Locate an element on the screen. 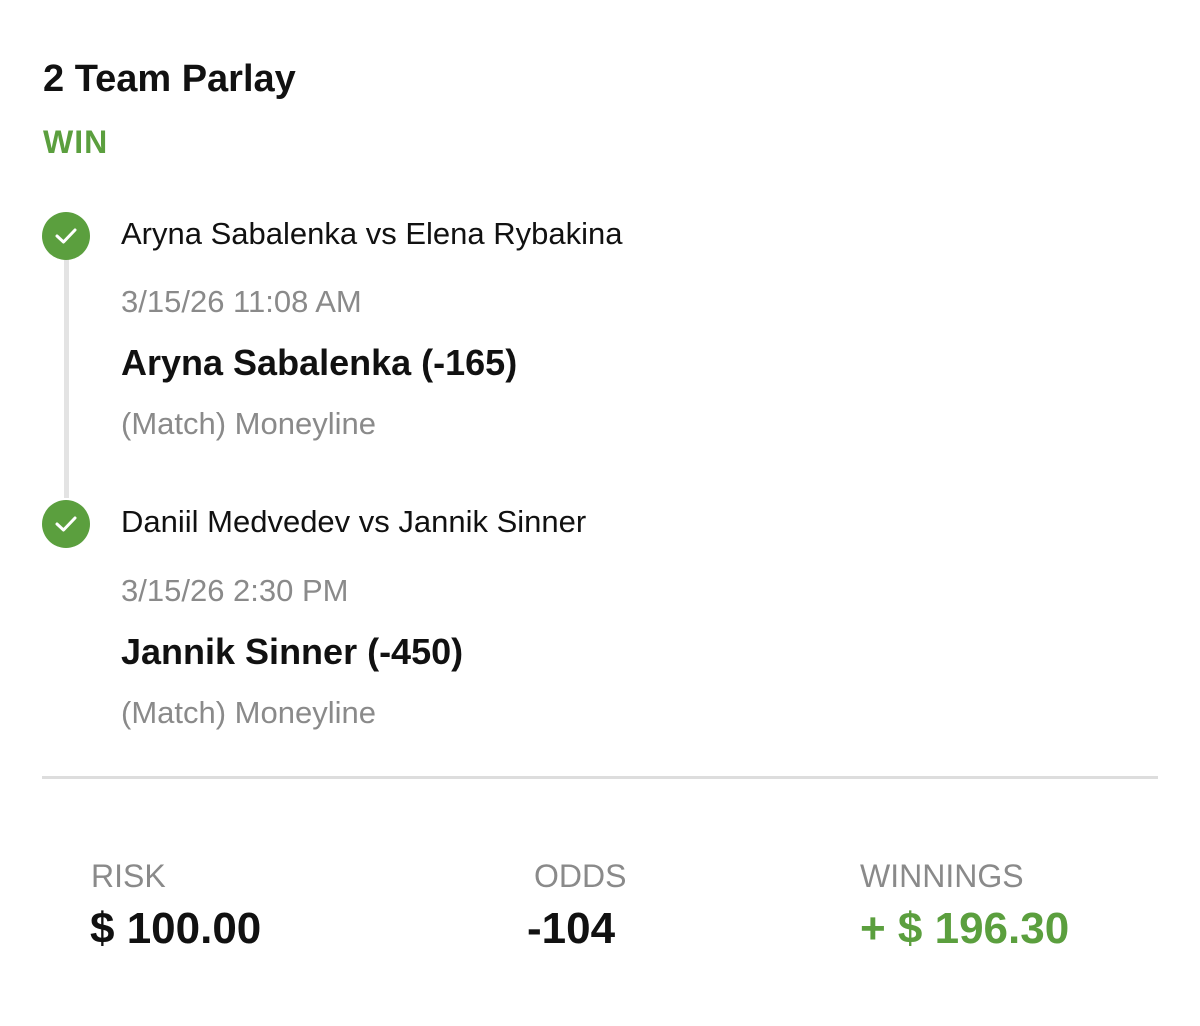  winnings-label: WINNINGS is located at coordinates (942, 876).